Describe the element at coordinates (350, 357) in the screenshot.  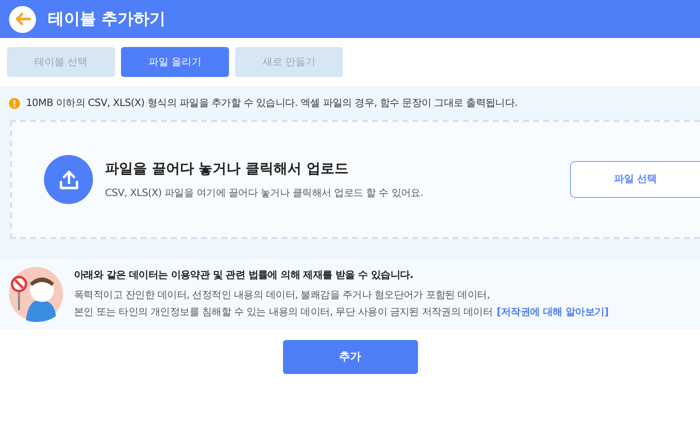
I see `add-button: 추가` at that location.